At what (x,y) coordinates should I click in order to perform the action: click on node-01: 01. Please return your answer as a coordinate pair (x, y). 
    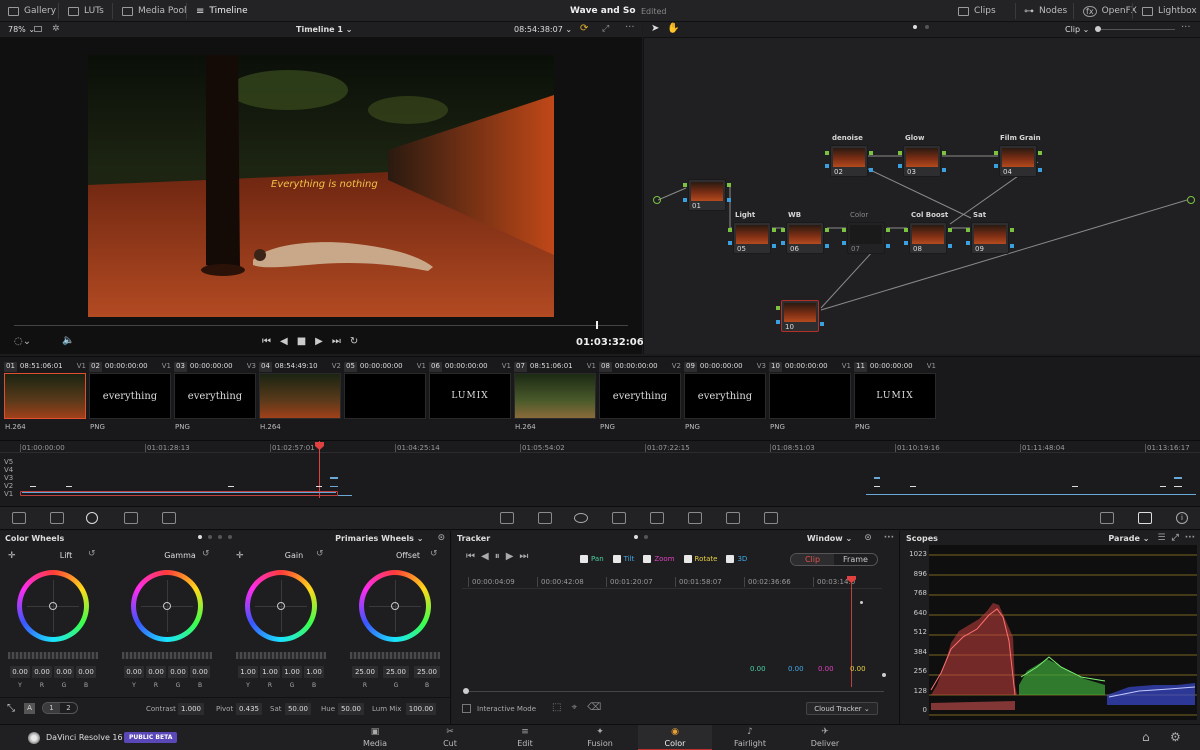
    Looking at the image, I should click on (707, 195).